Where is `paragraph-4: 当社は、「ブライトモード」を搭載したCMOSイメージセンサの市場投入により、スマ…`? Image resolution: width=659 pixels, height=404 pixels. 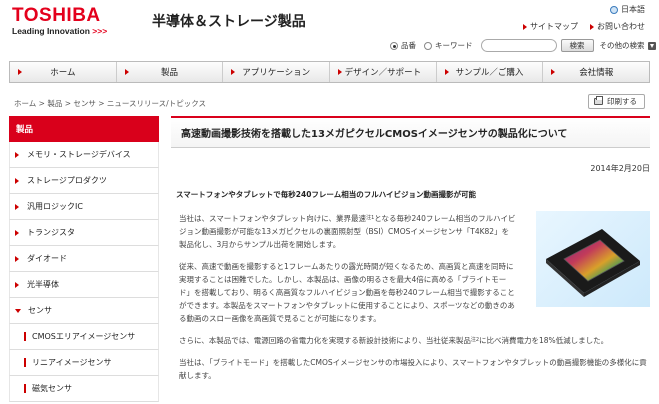 paragraph-4: 当社は、「ブライトモード」を搭載したCMOSイメージセンサの市場投入により、スマ… is located at coordinates (413, 369).